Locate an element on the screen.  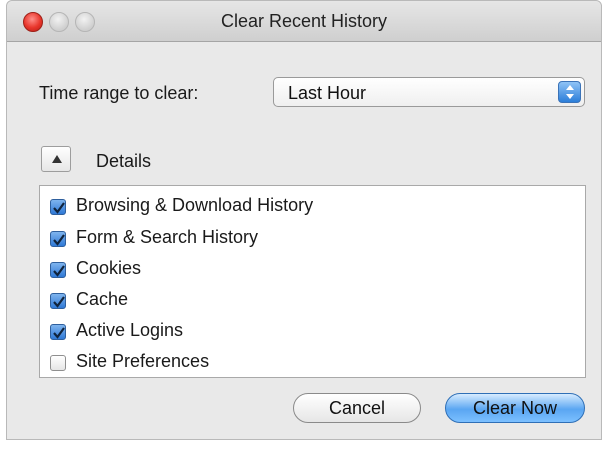
item-label: Active Logins is located at coordinates (130, 330).